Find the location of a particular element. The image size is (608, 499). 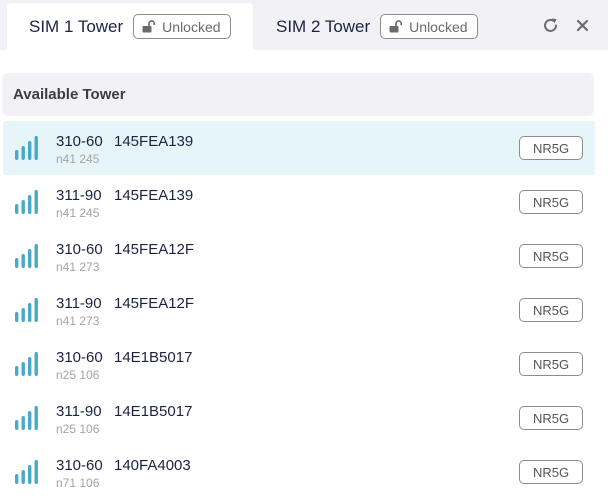

refresh-icon is located at coordinates (550, 25).